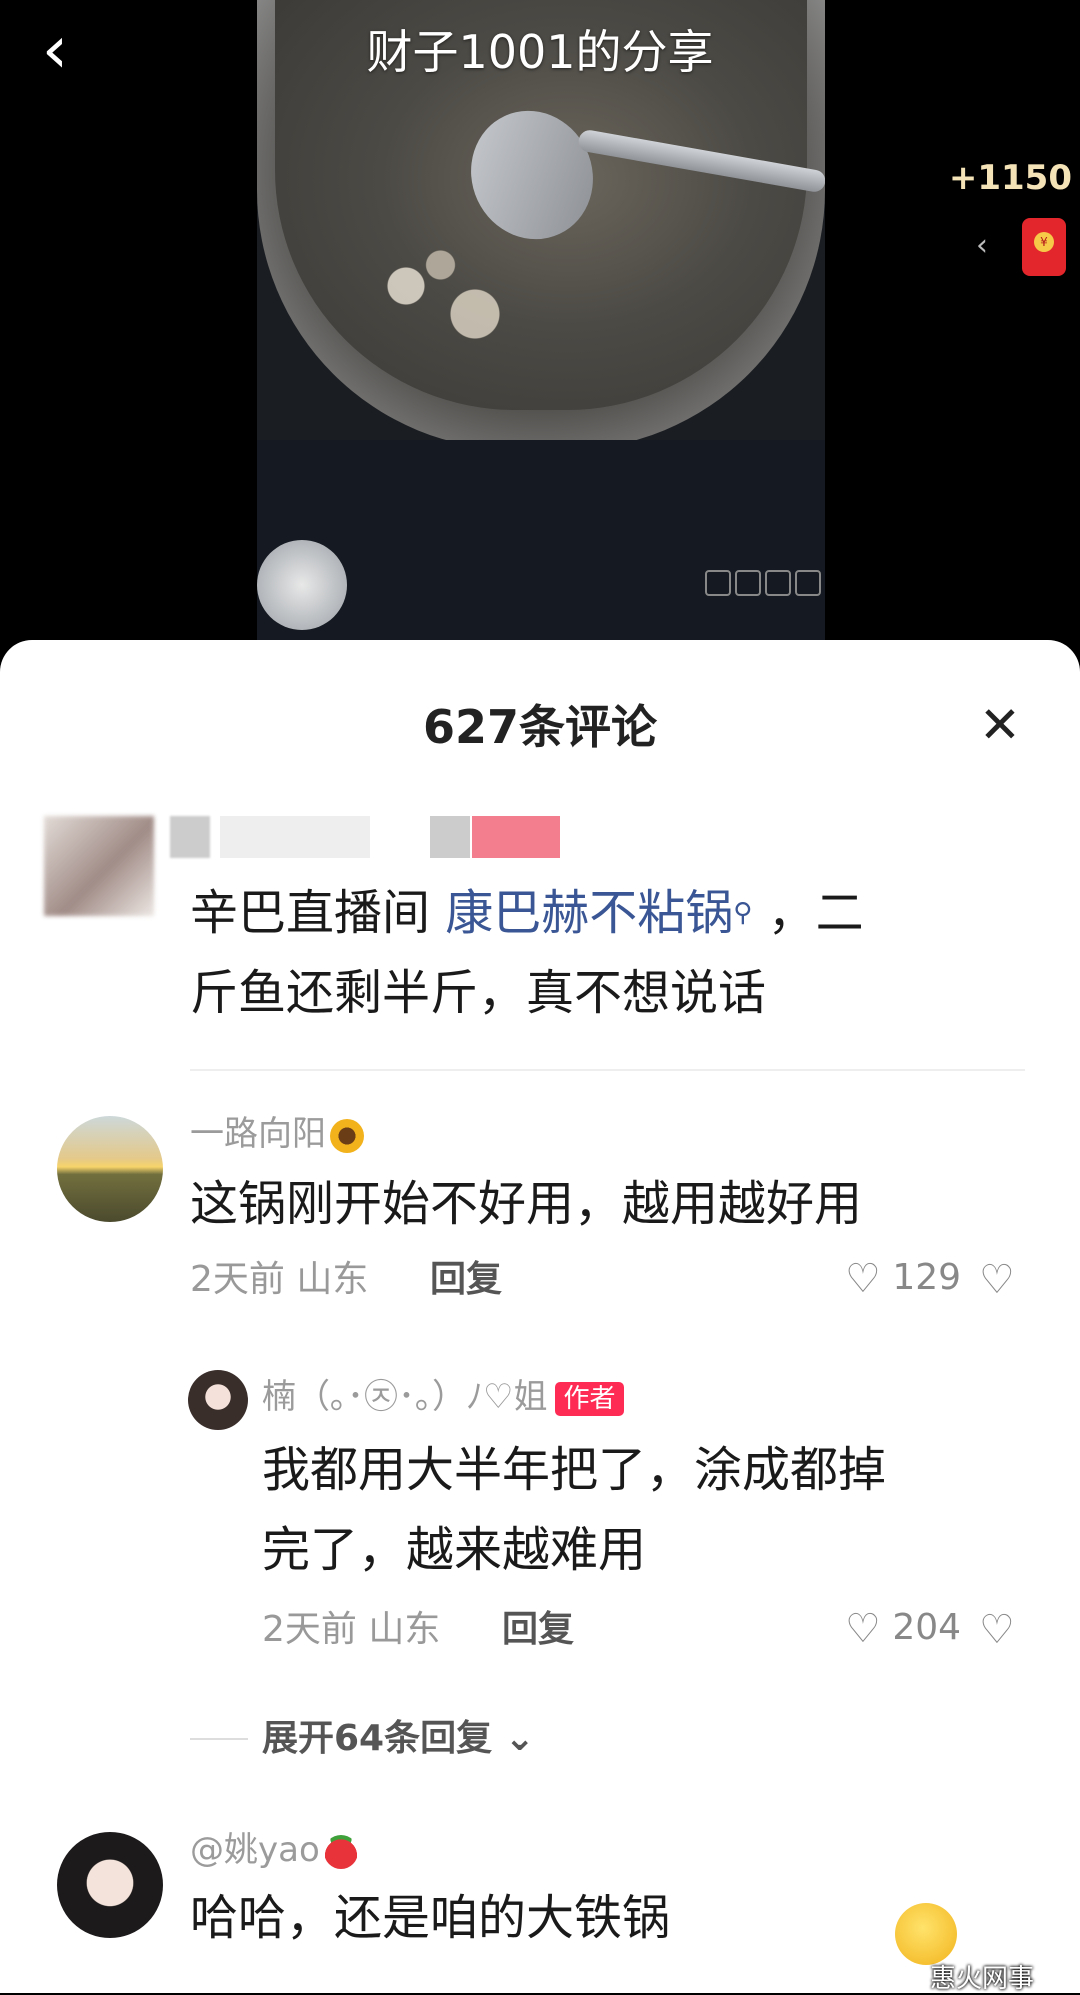 This screenshot has width=1080, height=1995. What do you see at coordinates (526, 1204) in the screenshot?
I see `comment-text: 这锅刚开始不好用，越用越好用` at bounding box center [526, 1204].